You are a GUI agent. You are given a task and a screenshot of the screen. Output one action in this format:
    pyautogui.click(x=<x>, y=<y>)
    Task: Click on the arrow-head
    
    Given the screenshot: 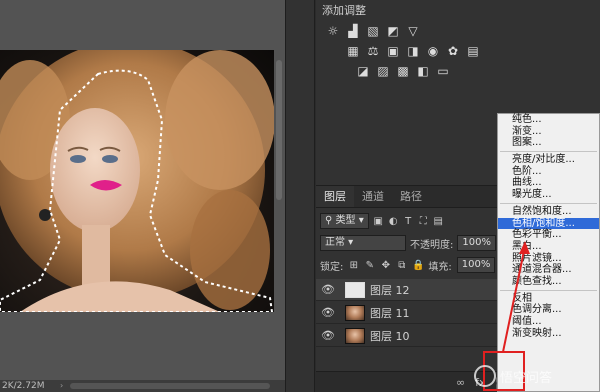 What is the action you would take?
    pyautogui.click(x=524, y=247)
    